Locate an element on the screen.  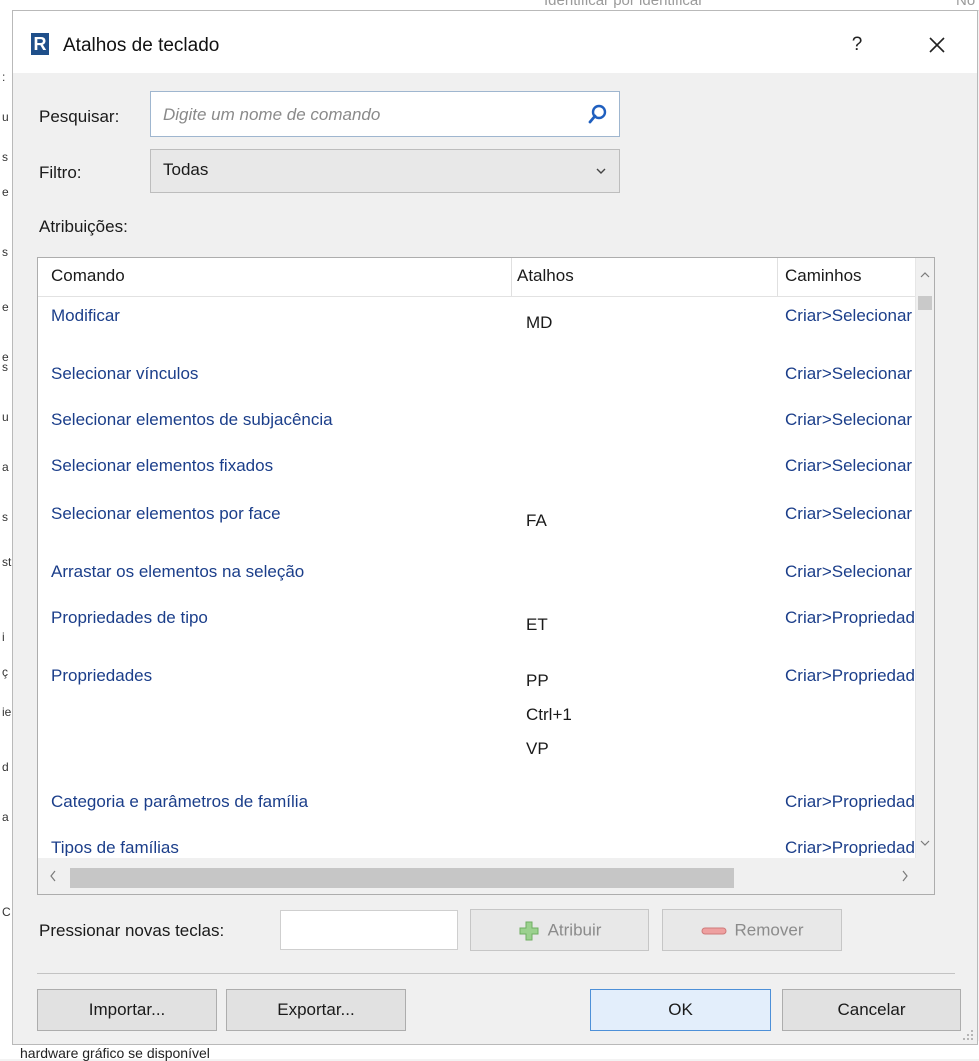
close-button is located at coordinates (937, 45).